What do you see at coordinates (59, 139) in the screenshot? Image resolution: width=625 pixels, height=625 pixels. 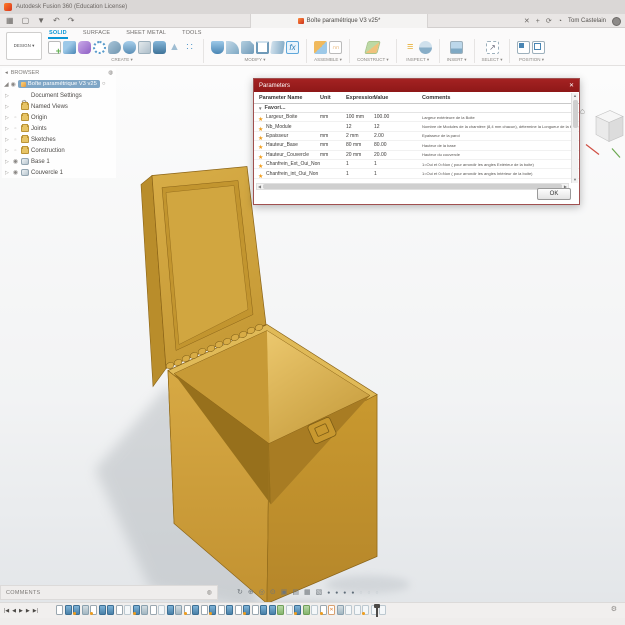 I see `browser-item: ▷ Sketches` at bounding box center [59, 139].